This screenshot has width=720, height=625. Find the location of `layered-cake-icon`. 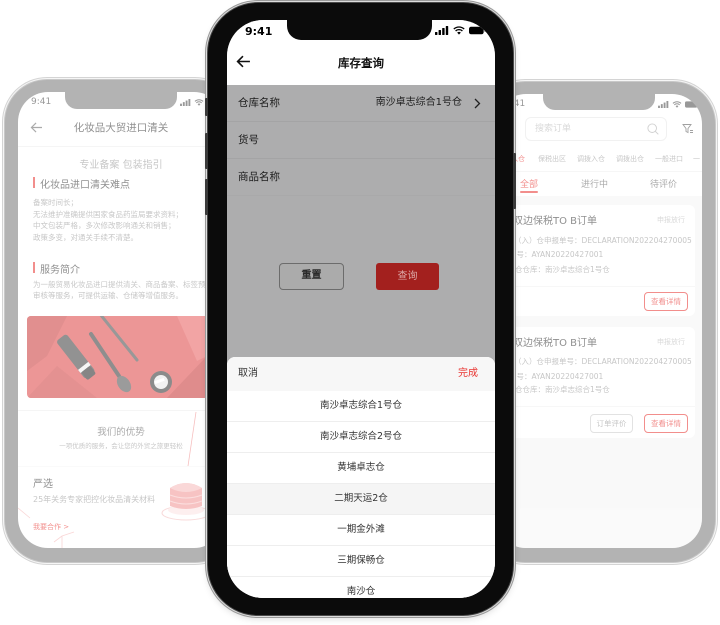

layered-cake-icon is located at coordinates (183, 498).